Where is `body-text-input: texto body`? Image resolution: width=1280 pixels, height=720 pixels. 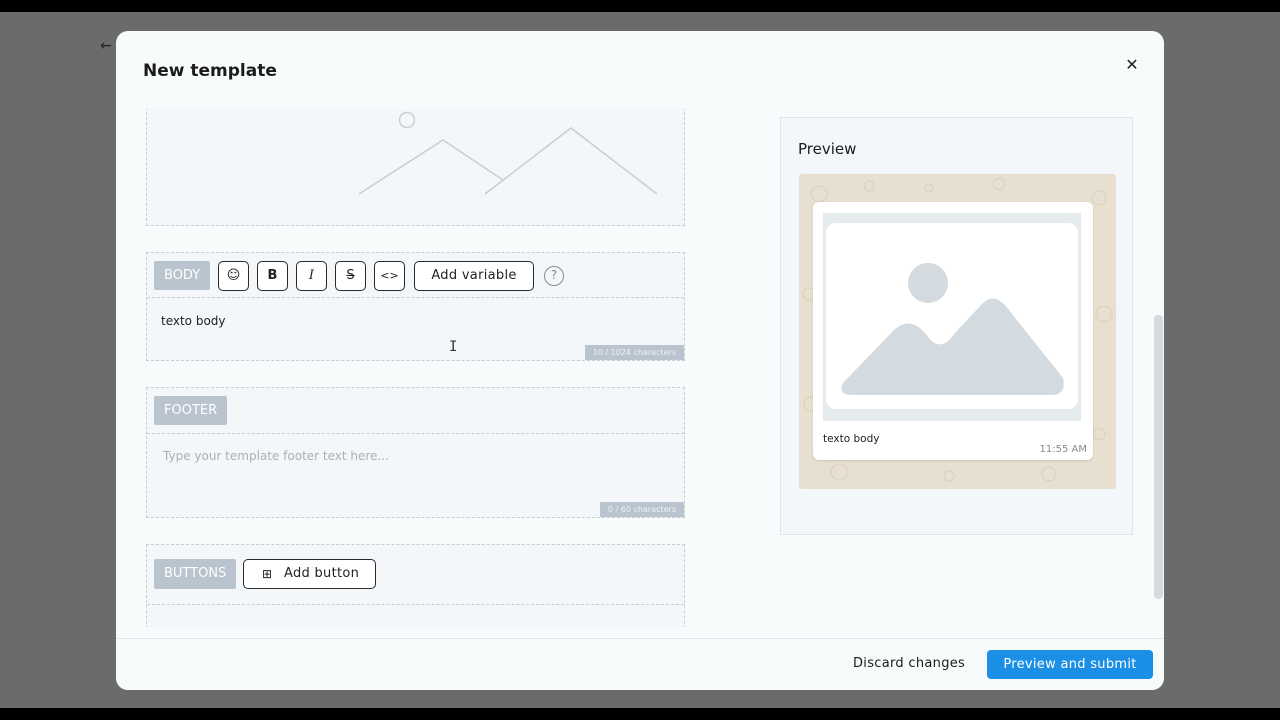
body-text-input: texto body is located at coordinates (193, 321).